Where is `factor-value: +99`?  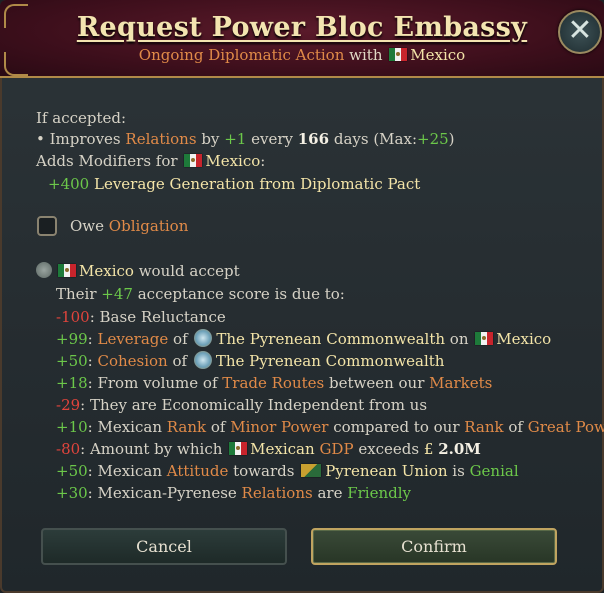
factor-value: +99 is located at coordinates (72, 339).